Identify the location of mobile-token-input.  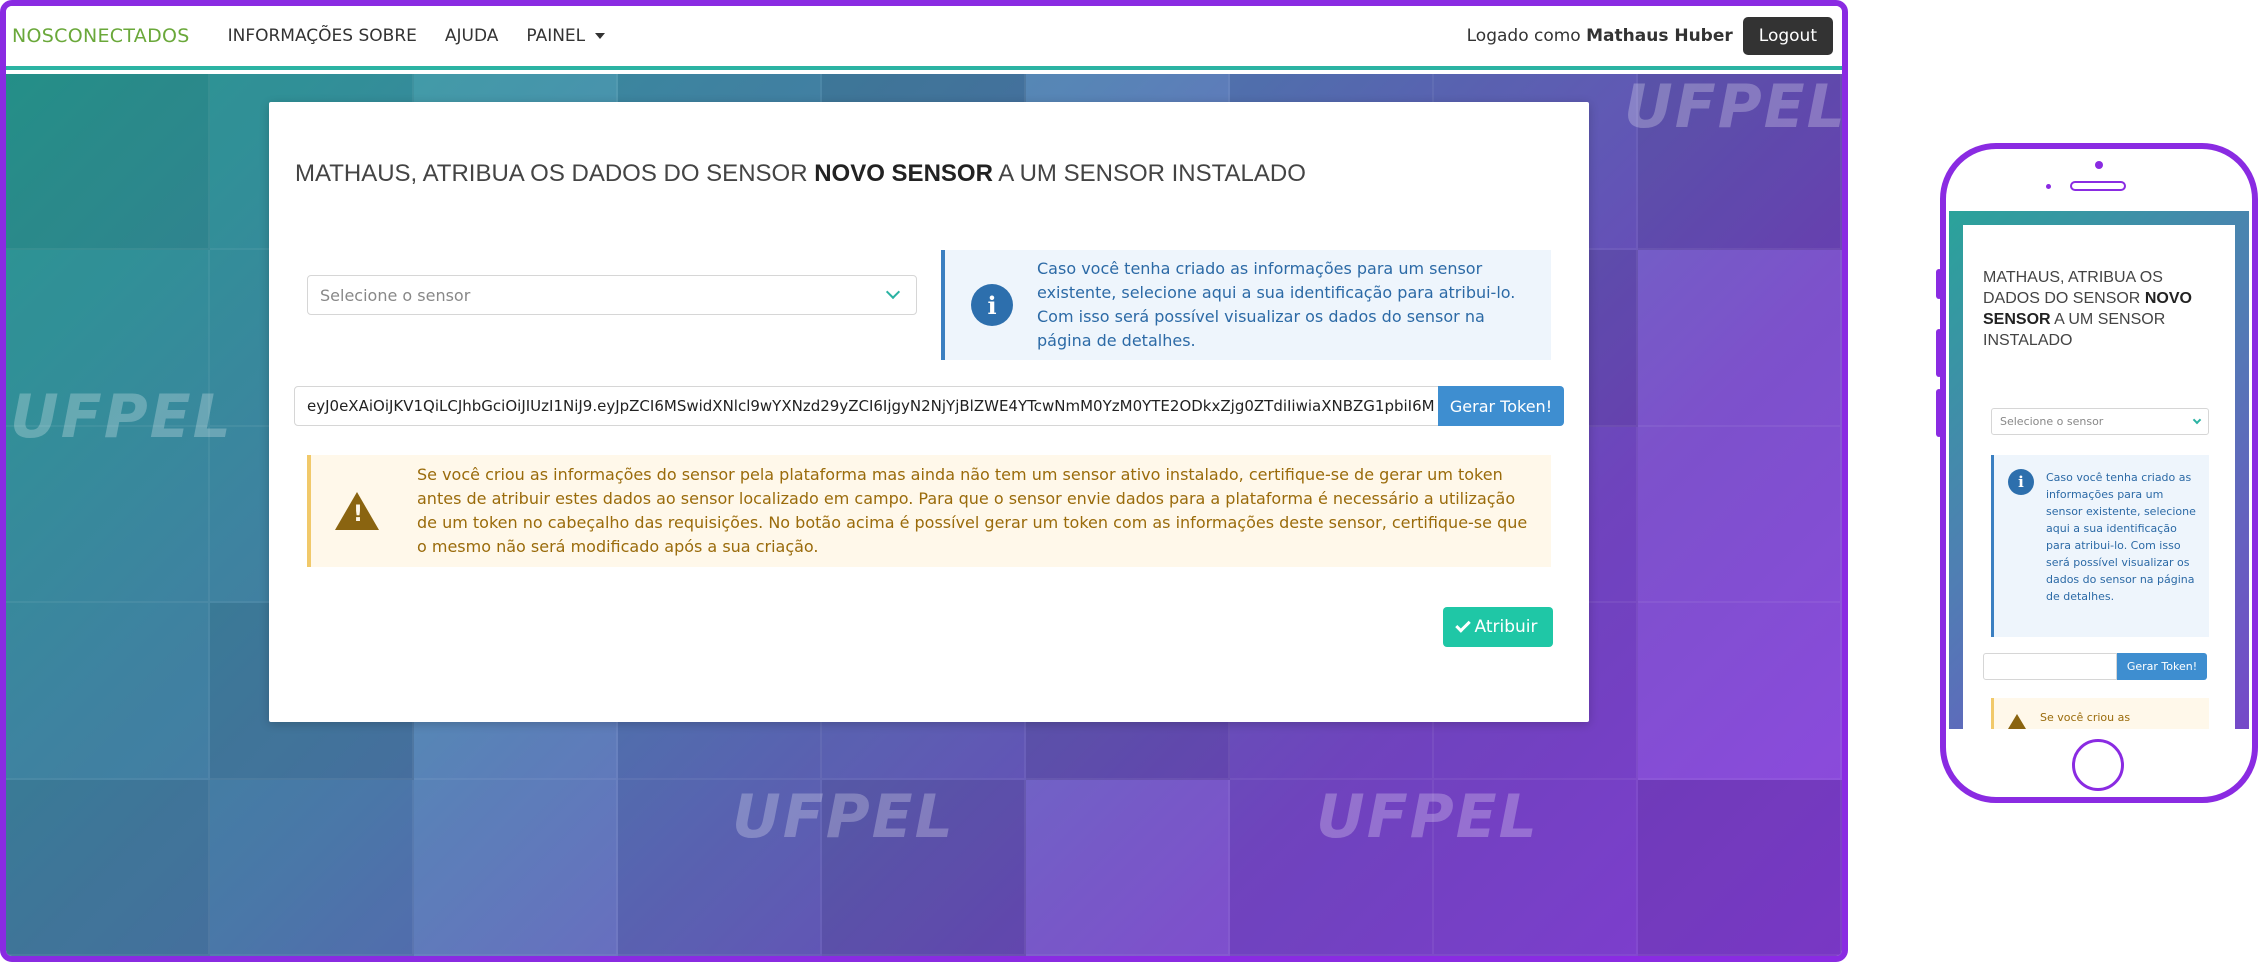
(2050, 666).